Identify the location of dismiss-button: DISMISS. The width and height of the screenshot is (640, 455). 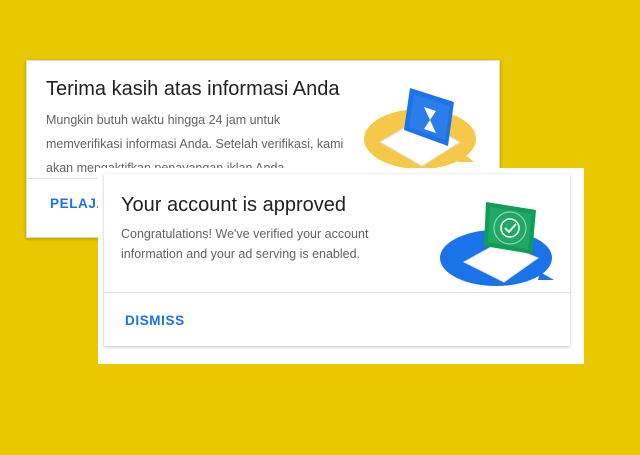
(155, 320).